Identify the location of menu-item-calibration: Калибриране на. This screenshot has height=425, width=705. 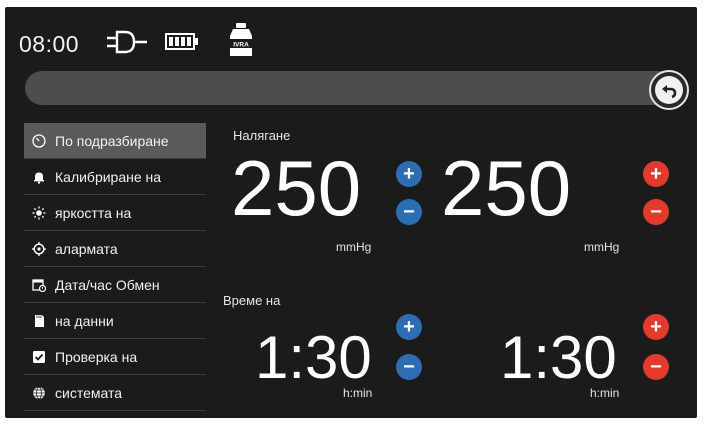
(115, 177).